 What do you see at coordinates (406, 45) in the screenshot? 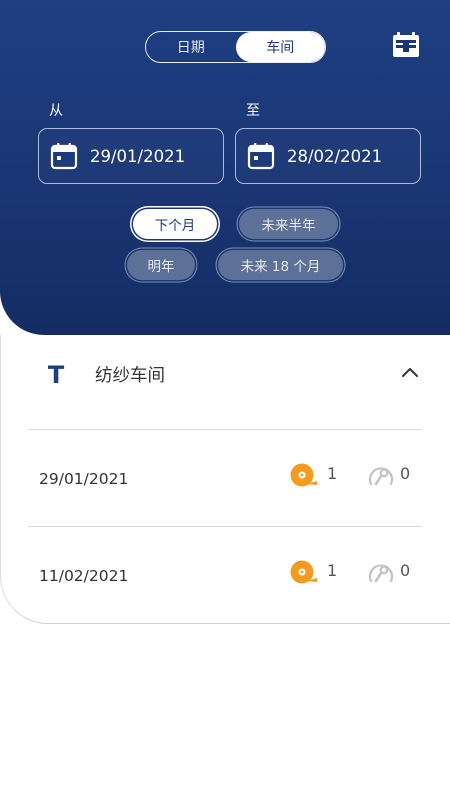
I see `calendar-card-icon` at bounding box center [406, 45].